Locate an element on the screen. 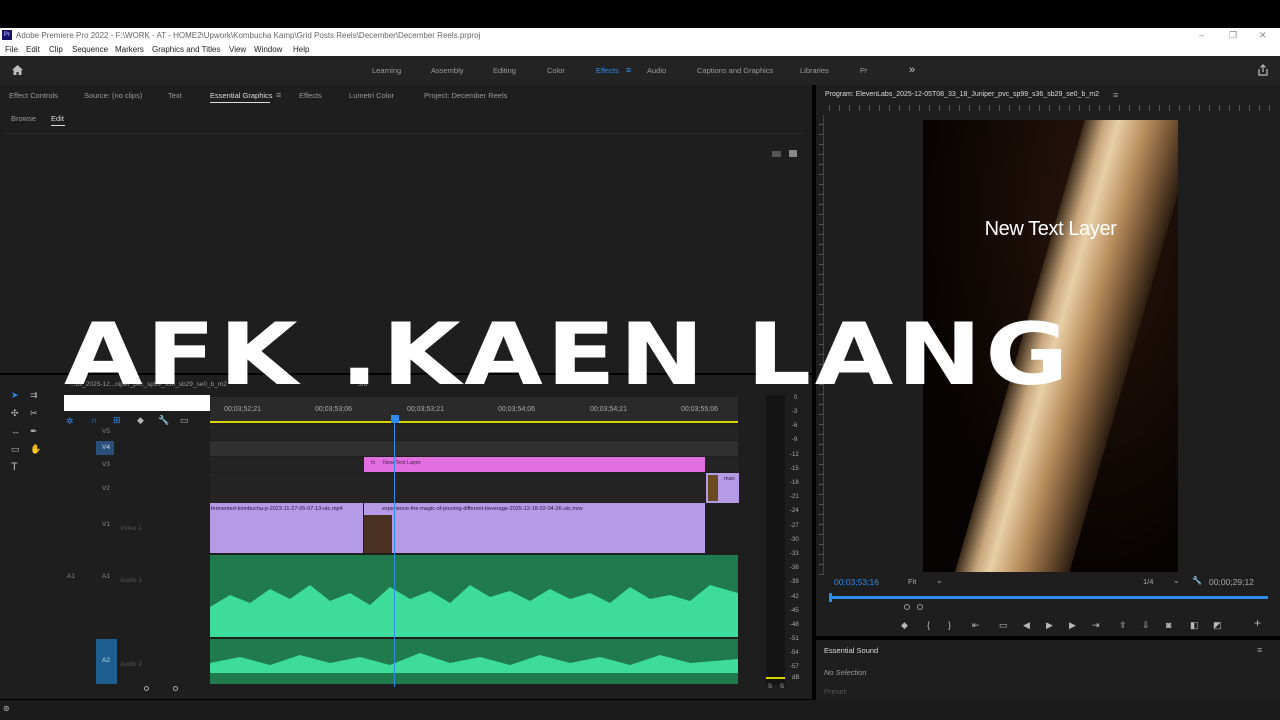 The width and height of the screenshot is (1280, 720). add-button-icon: + is located at coordinates (1257, 623).